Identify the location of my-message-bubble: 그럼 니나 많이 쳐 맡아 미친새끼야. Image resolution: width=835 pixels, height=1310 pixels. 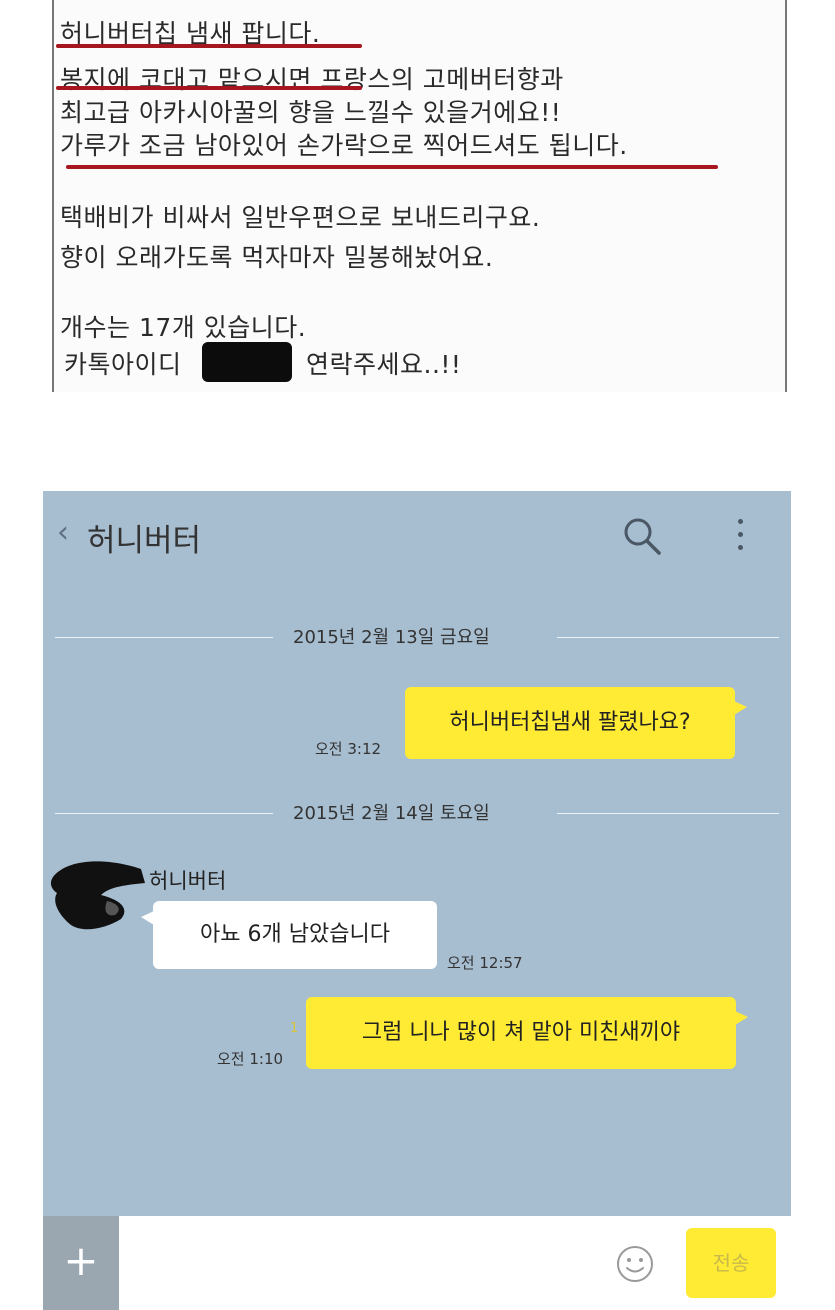
(527, 1033).